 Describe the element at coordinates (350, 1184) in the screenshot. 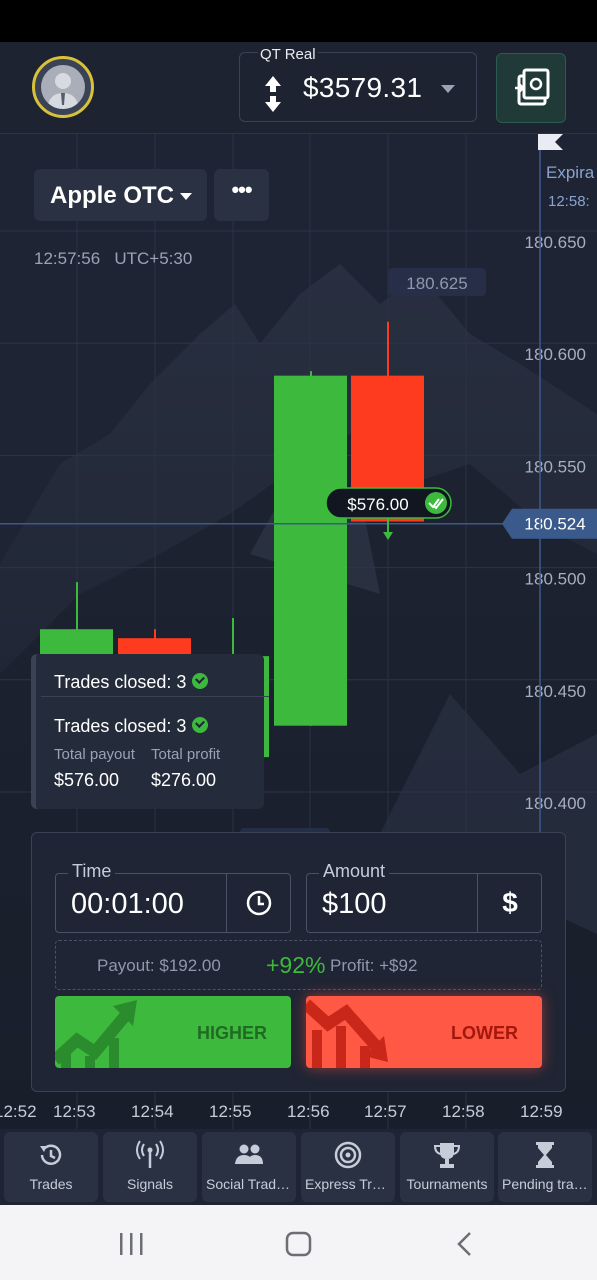

I see `nav-label: Express Trades` at that location.